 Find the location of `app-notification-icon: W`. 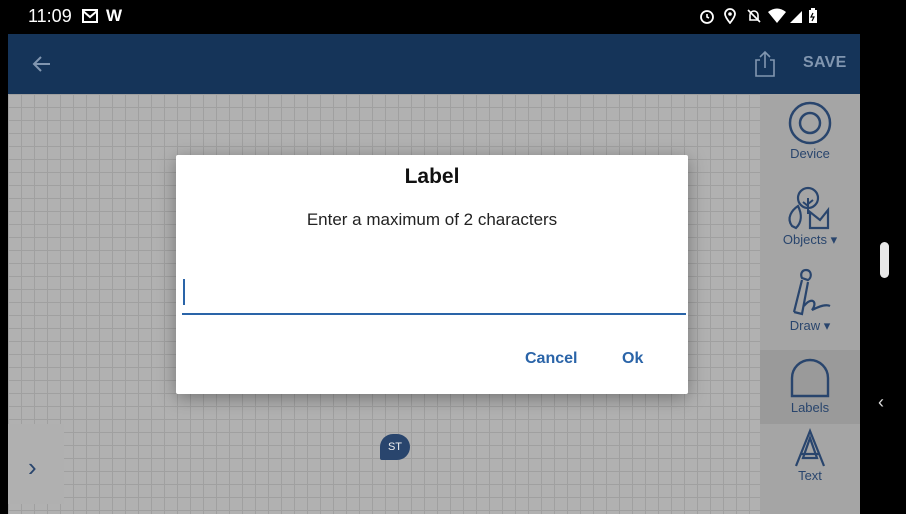

app-notification-icon: W is located at coordinates (114, 15).